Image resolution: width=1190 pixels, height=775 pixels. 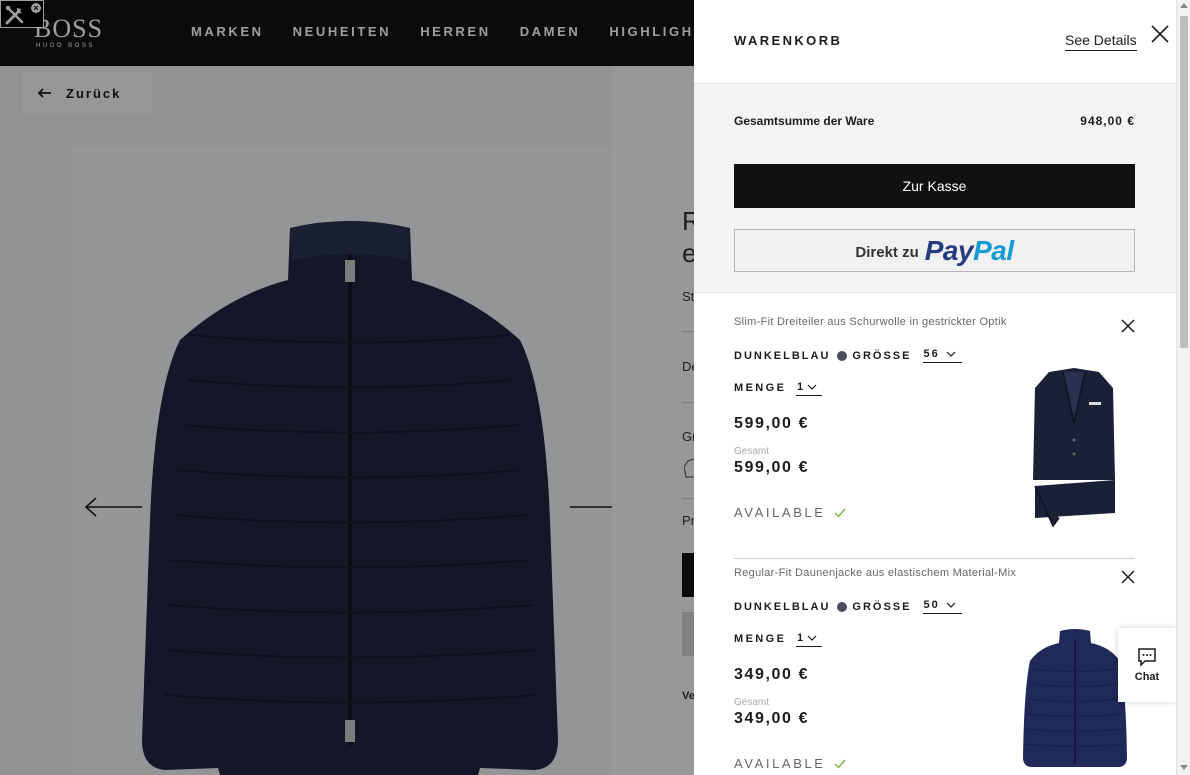 What do you see at coordinates (804, 121) in the screenshot?
I see `subtotal-label: Gesamtsumme der Ware` at bounding box center [804, 121].